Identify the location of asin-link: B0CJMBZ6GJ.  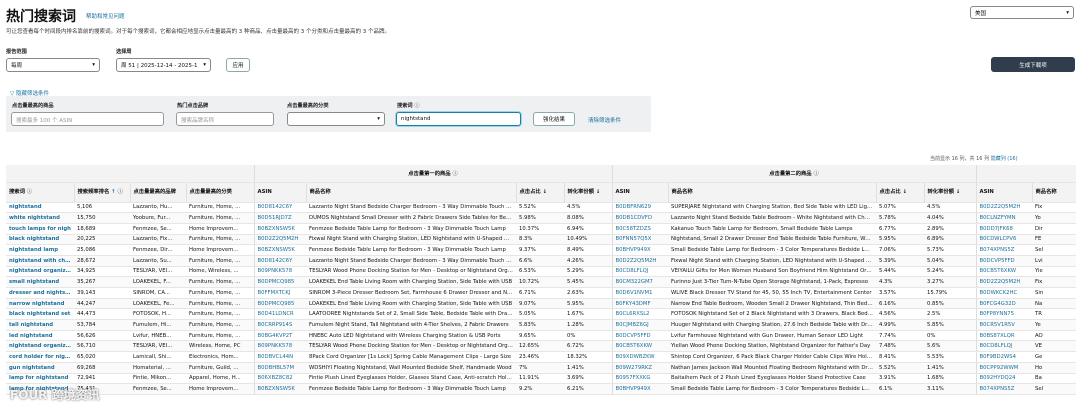
(639, 325).